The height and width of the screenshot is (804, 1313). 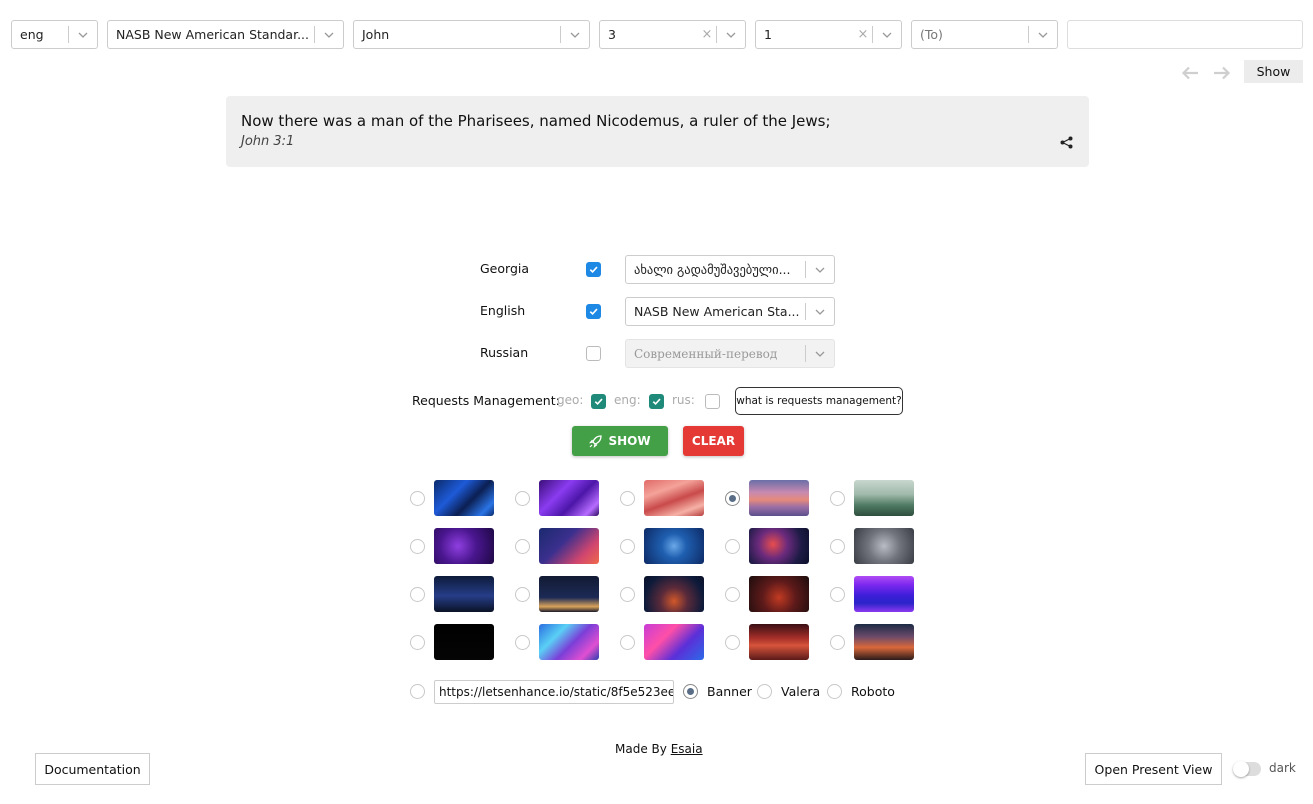 I want to click on font-radio-valera, so click(x=764, y=691).